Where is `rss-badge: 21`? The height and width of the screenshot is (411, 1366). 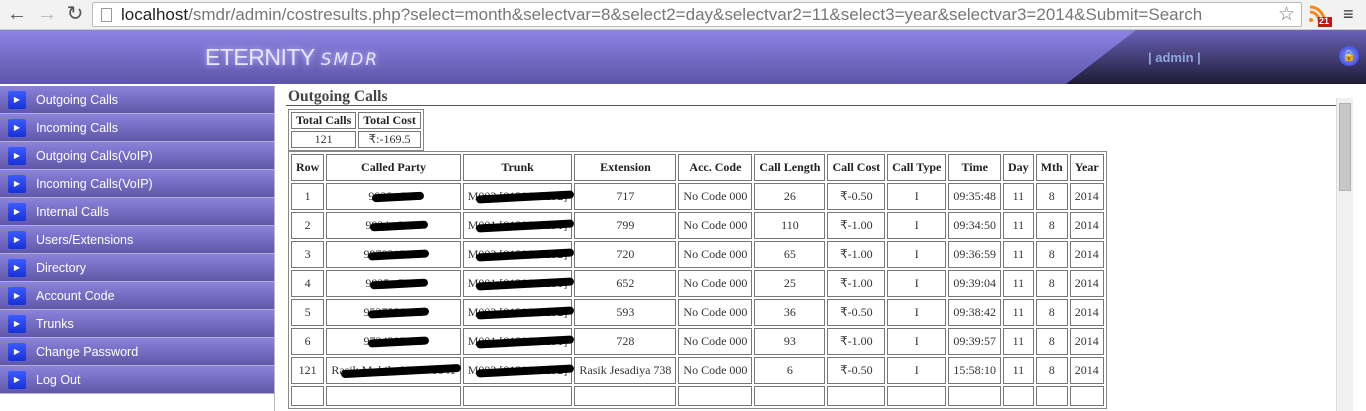
rss-badge: 21 is located at coordinates (1324, 21).